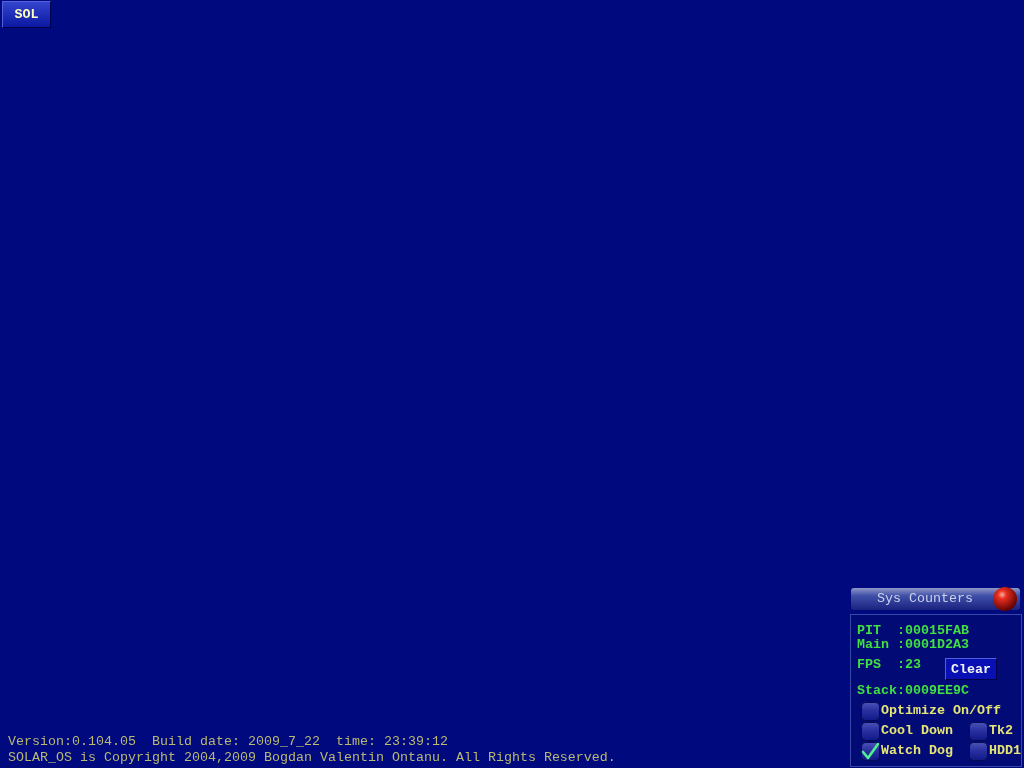 This screenshot has width=1024, height=768. What do you see at coordinates (1005, 599) in the screenshot?
I see `orb-icon` at bounding box center [1005, 599].